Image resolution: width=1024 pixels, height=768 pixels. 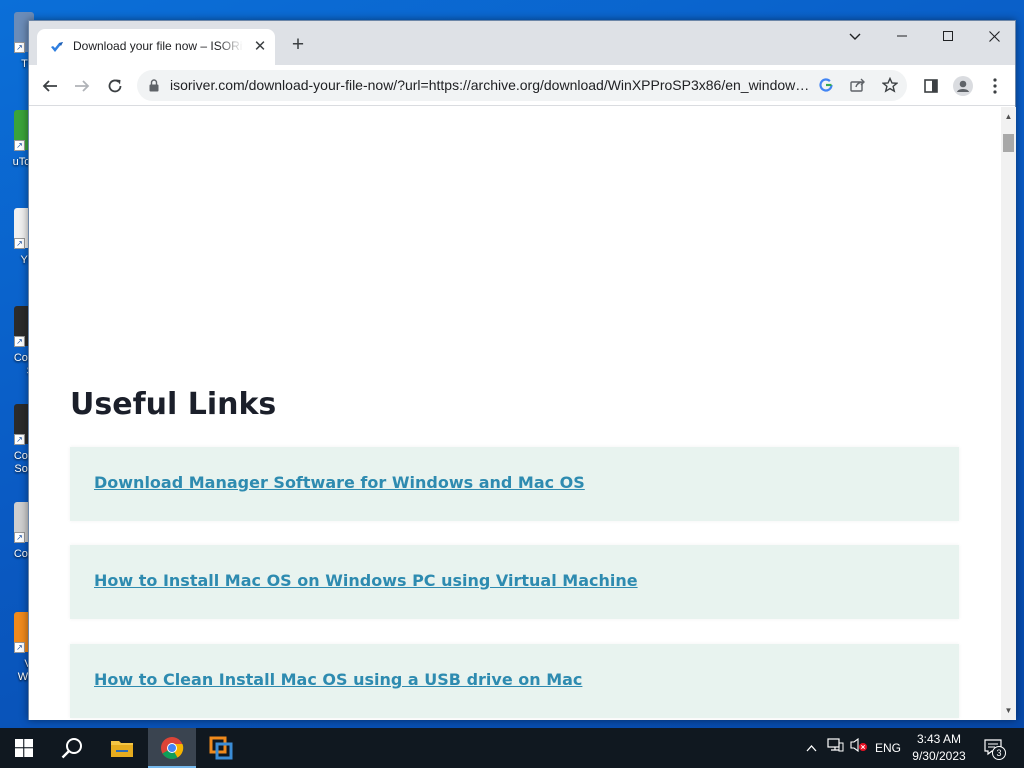 I want to click on side-panel-button, so click(x=931, y=86).